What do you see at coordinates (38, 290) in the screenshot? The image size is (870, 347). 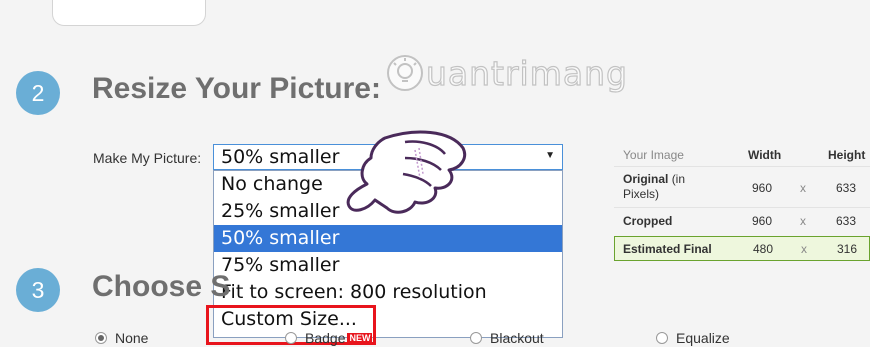 I see `step-3-badge: 3` at bounding box center [38, 290].